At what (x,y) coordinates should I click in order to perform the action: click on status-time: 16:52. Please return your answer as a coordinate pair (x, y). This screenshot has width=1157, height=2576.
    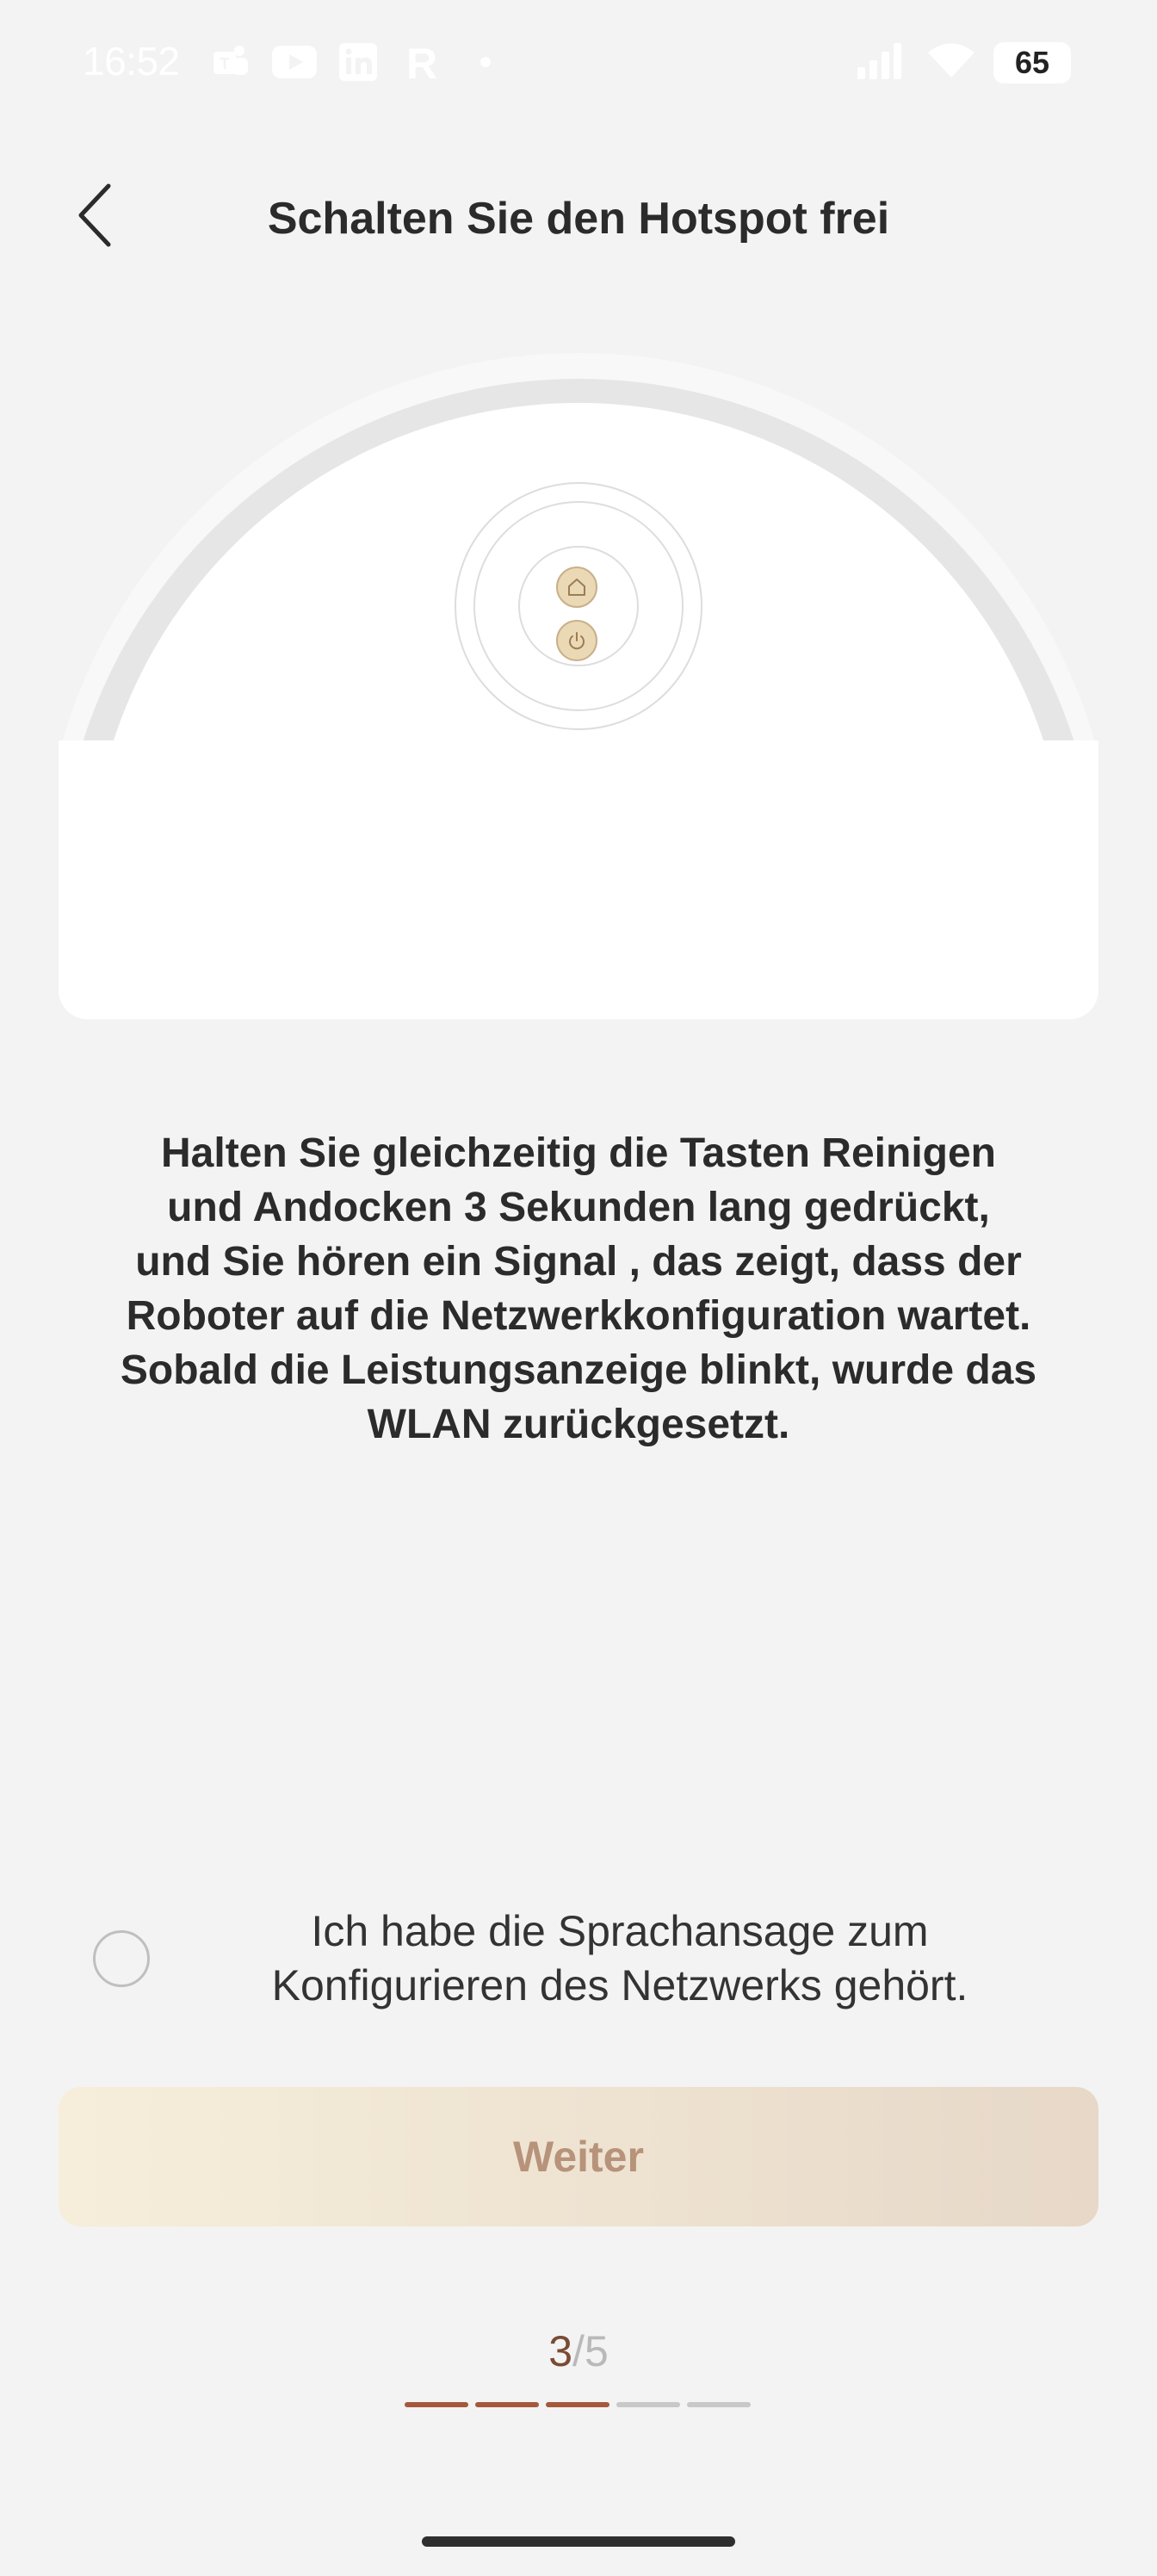
    Looking at the image, I should click on (131, 62).